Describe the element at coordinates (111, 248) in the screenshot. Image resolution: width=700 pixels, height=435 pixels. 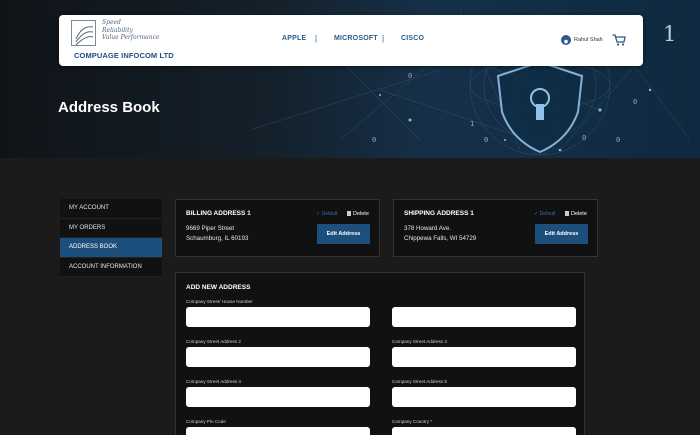
I see `sidebar-item-address-book: ADDRESS BOOK` at that location.